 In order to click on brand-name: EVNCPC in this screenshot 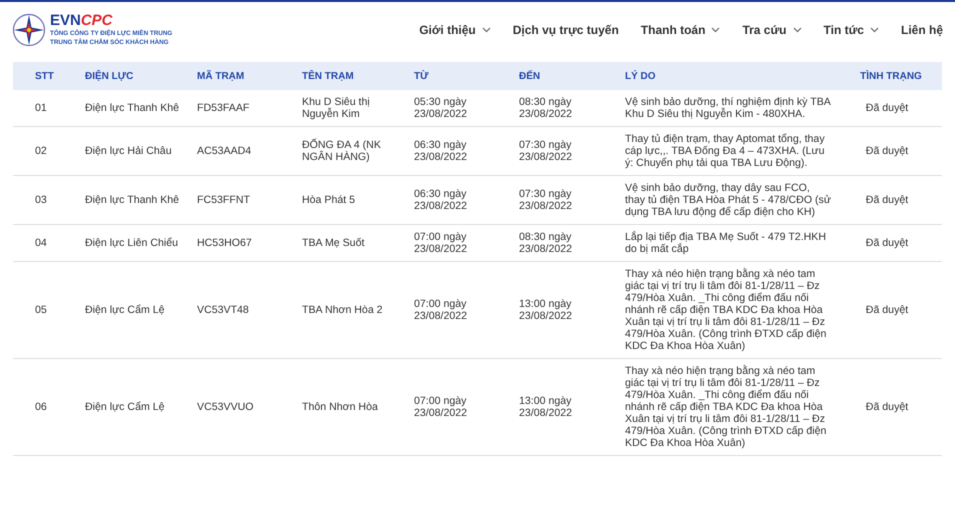, I will do `click(82, 21)`.